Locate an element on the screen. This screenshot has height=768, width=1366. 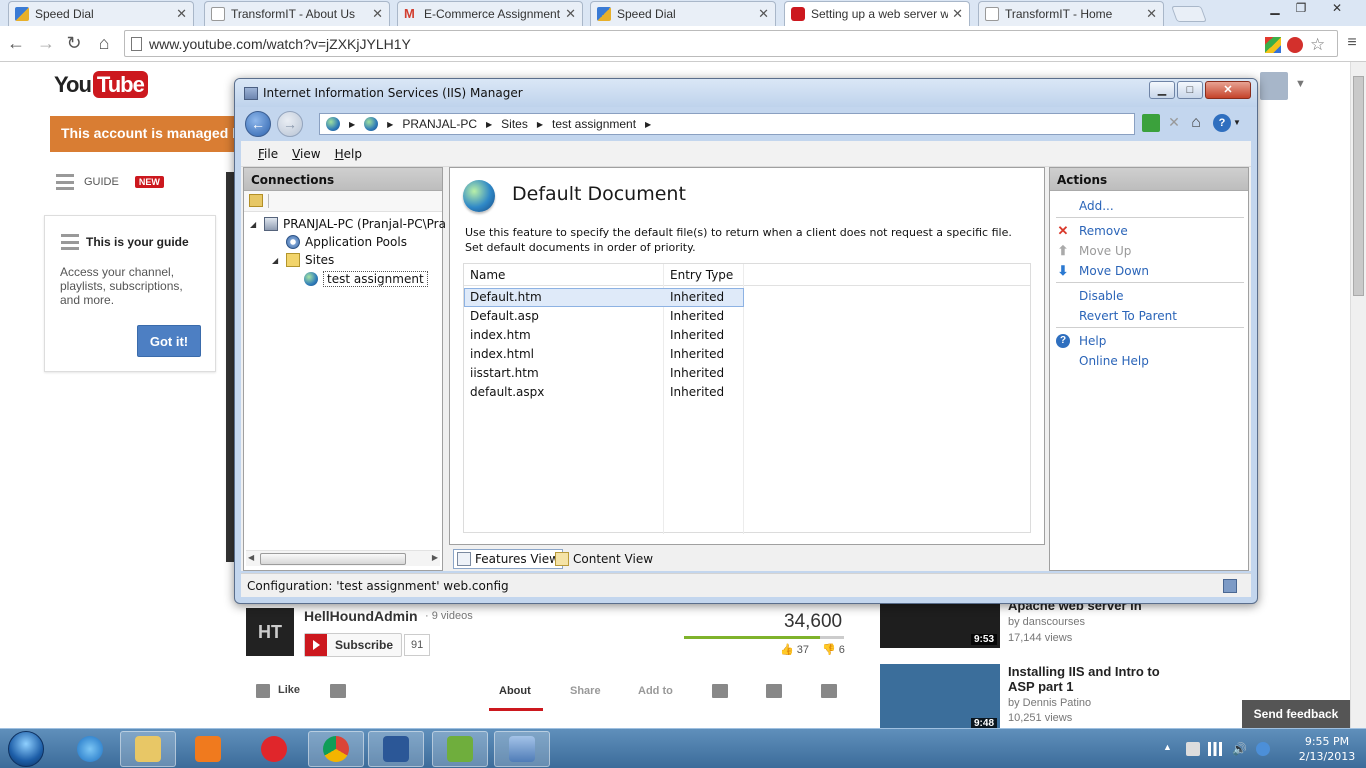
breadcrumb-site: test assignment is located at coordinates (594, 124).